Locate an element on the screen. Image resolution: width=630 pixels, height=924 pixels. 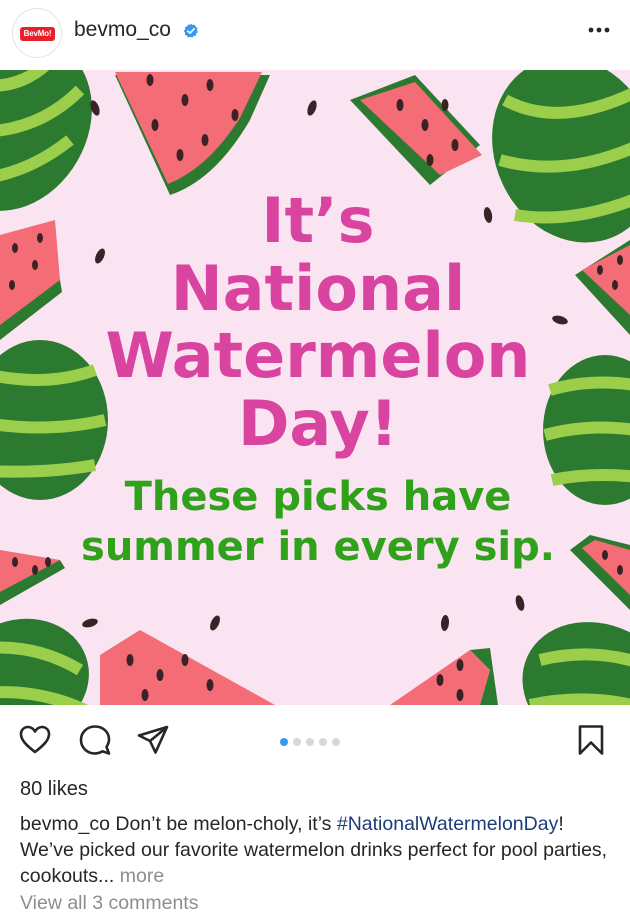
headline-line-2: National is located at coordinates (318, 288).